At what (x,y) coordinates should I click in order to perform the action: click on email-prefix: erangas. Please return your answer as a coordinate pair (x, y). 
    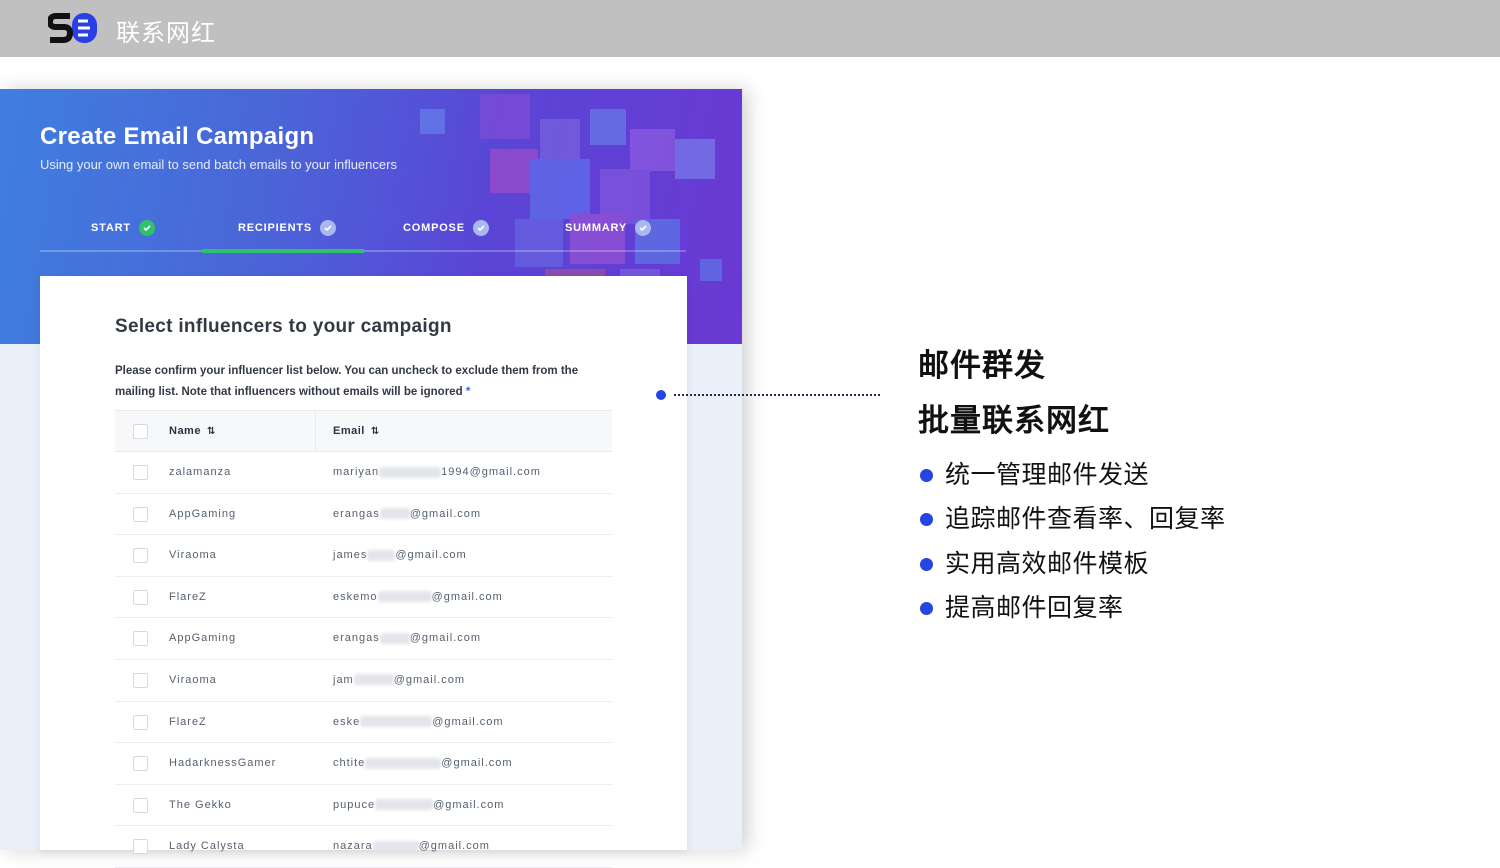
    Looking at the image, I should click on (356, 513).